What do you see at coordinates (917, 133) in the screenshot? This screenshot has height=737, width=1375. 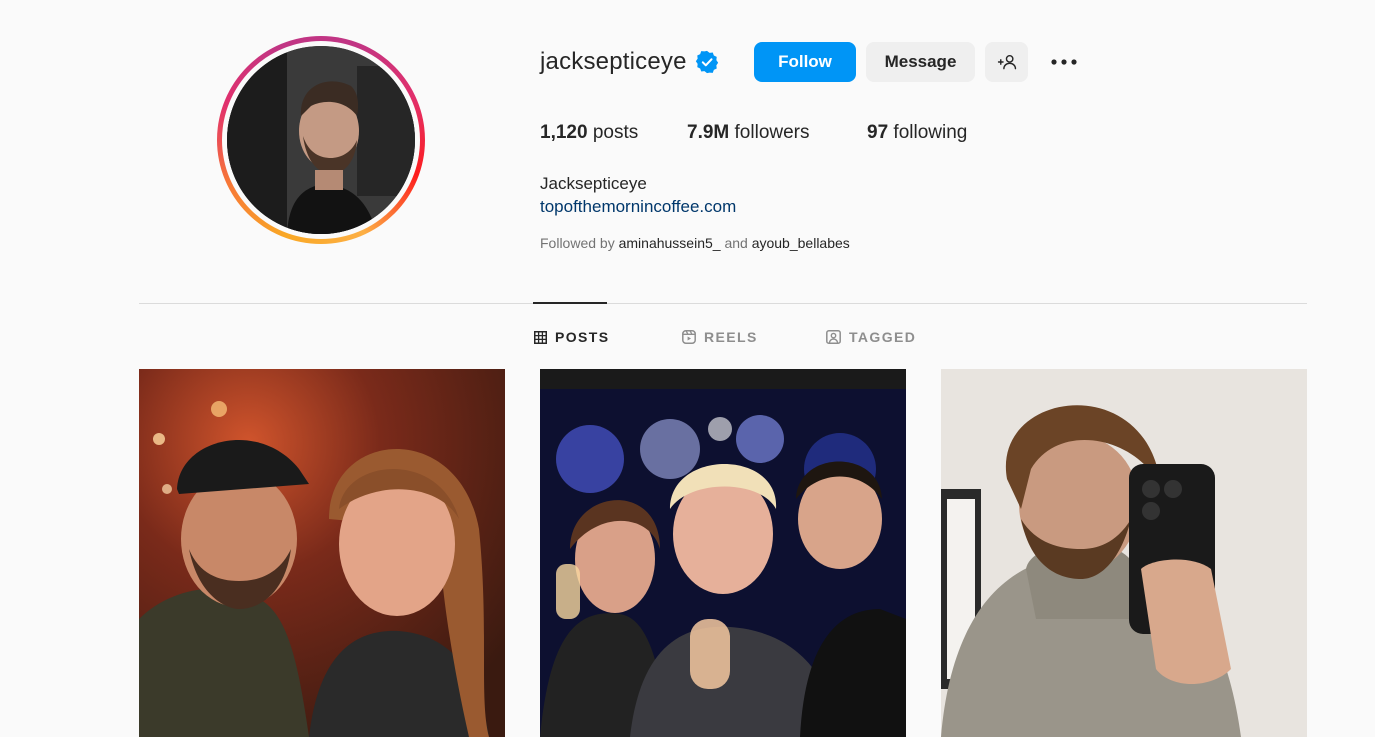 I see `following-count-link: 97 following` at bounding box center [917, 133].